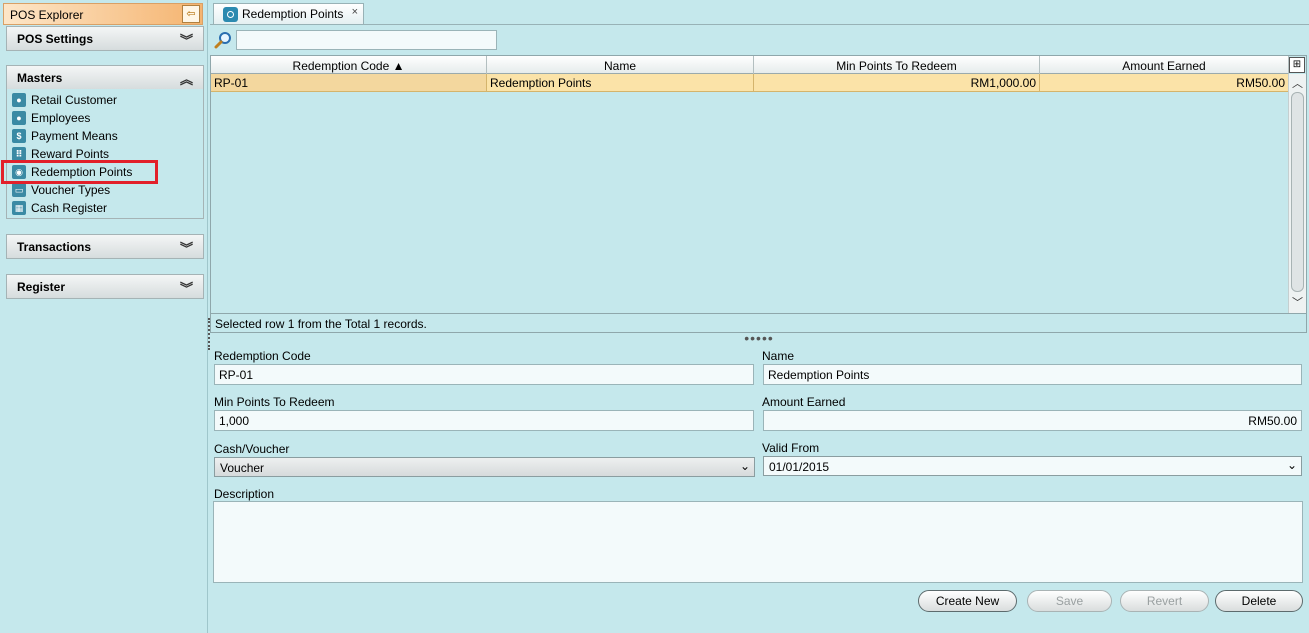  What do you see at coordinates (262, 356) in the screenshot?
I see `redemption-code-label: Redemption Code` at bounding box center [262, 356].